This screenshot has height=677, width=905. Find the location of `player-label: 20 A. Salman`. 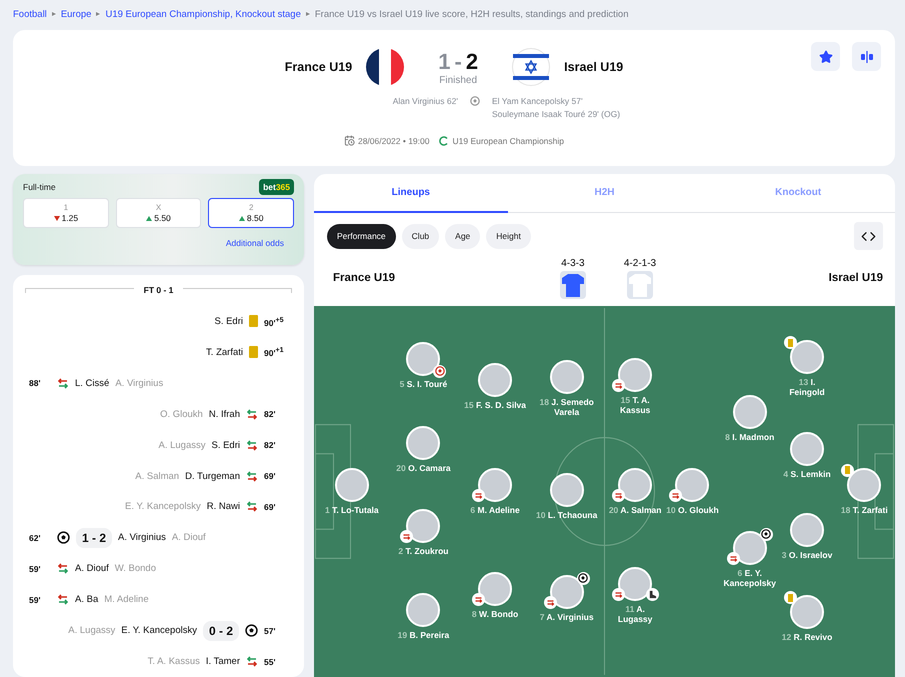

player-label: 20 A. Salman is located at coordinates (635, 511).